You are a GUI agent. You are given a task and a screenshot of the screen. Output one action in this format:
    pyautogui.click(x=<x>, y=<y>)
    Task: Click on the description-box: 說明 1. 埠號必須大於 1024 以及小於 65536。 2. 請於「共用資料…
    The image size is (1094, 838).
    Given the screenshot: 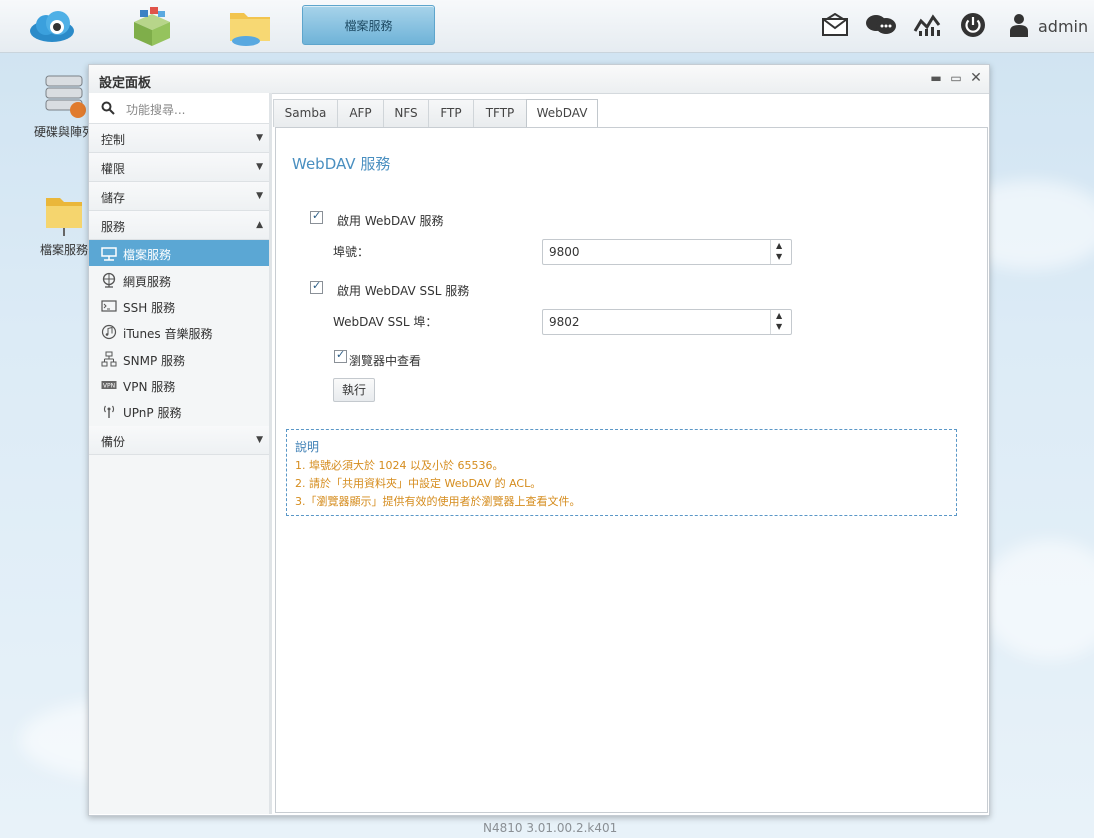 What is the action you would take?
    pyautogui.click(x=621, y=472)
    